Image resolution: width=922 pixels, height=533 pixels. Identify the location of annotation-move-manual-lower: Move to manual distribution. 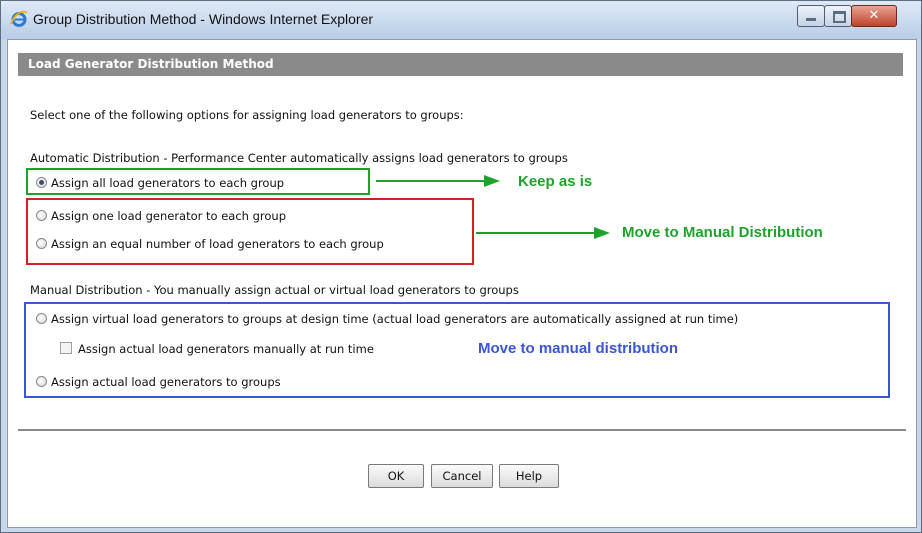
(578, 348).